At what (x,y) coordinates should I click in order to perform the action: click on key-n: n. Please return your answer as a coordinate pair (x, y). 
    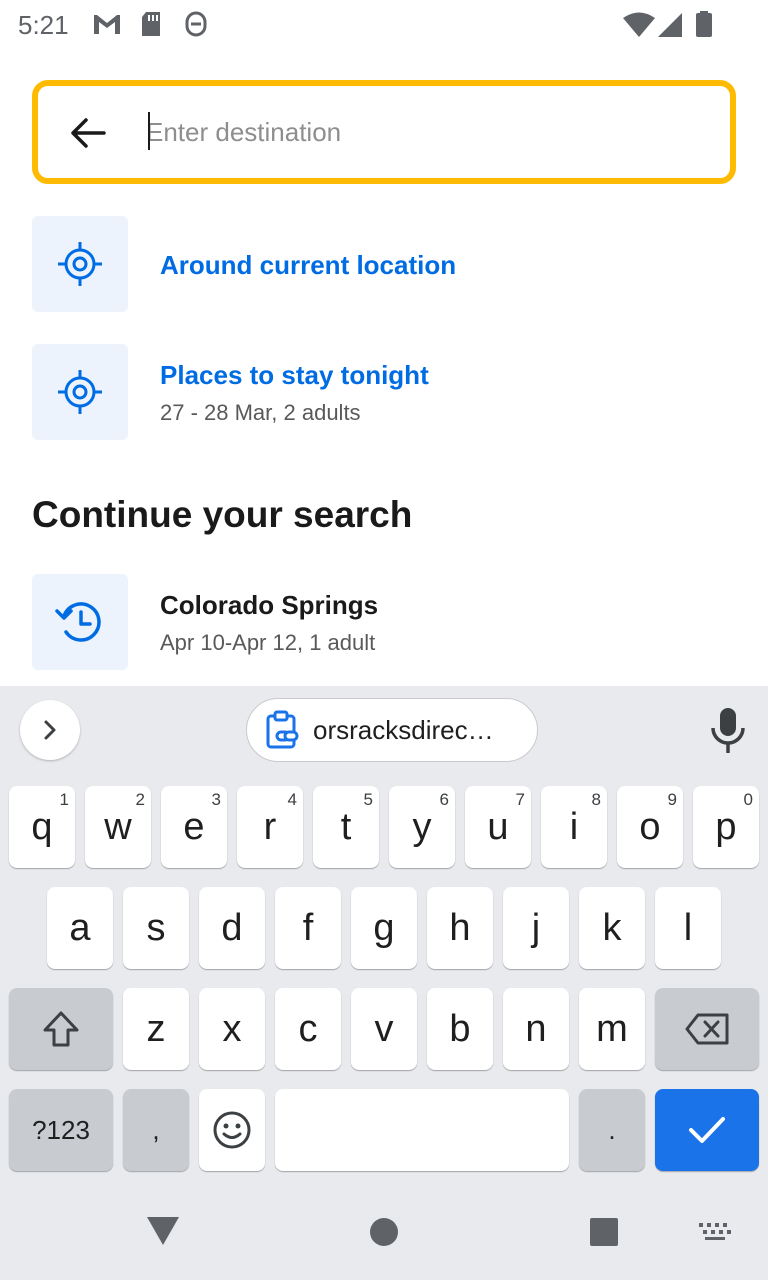
    Looking at the image, I should click on (536, 1029).